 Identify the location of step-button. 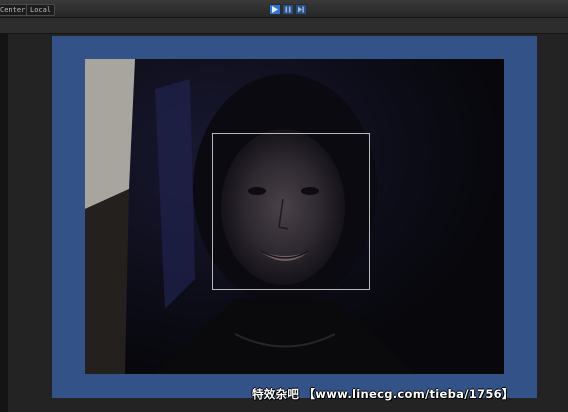
(301, 9).